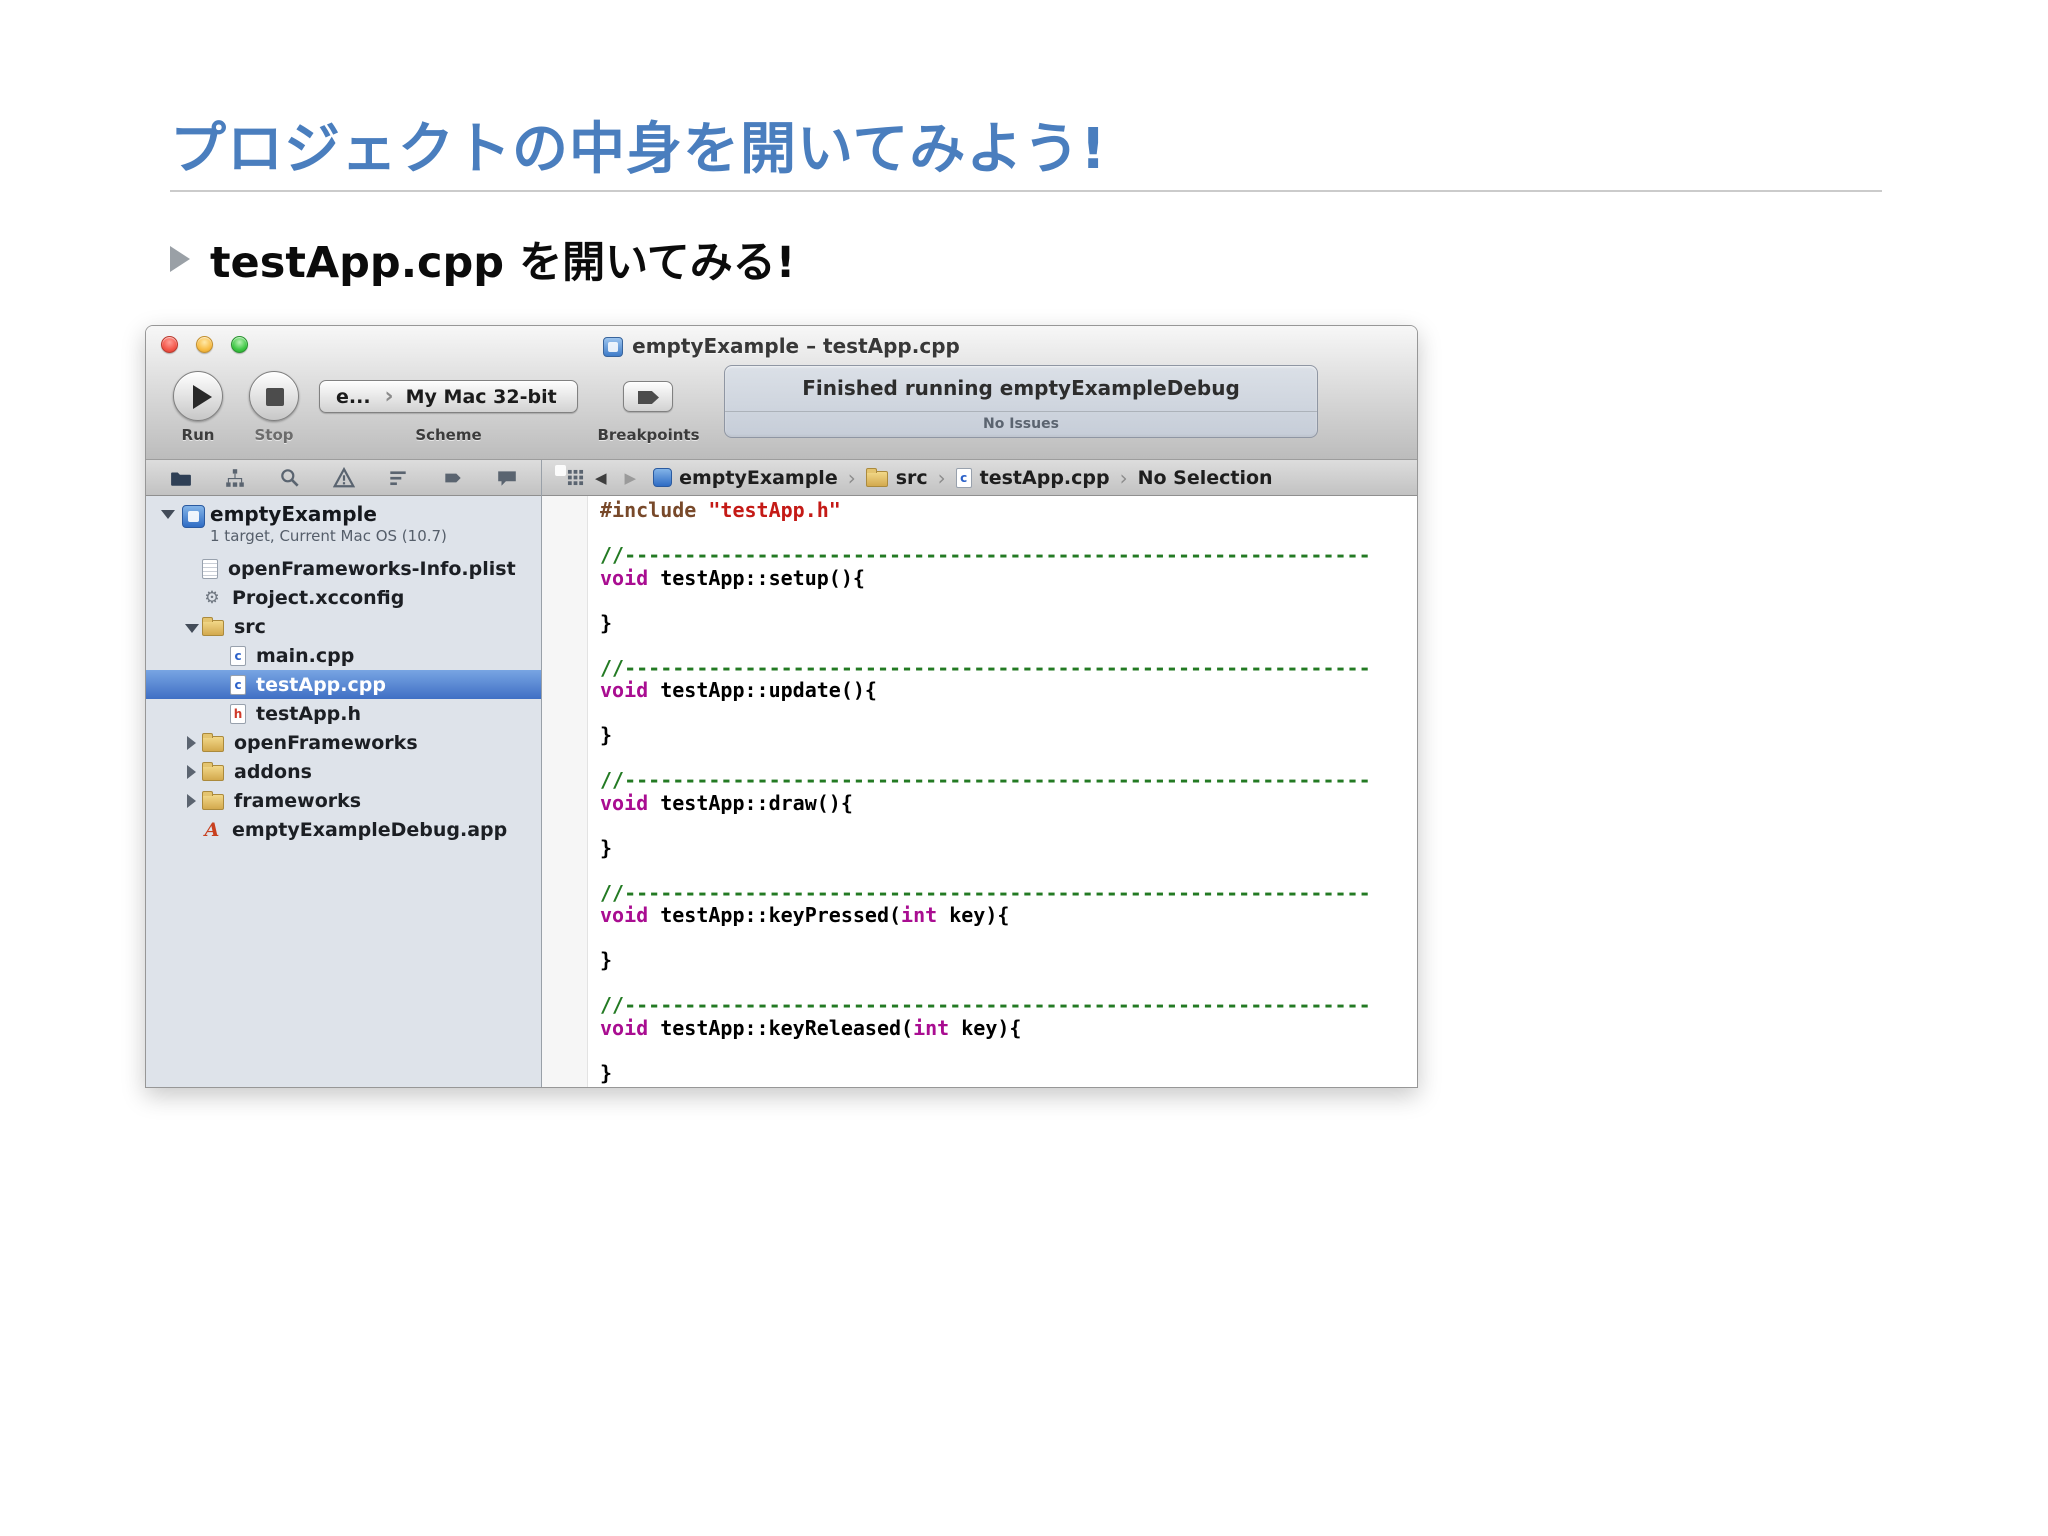 The height and width of the screenshot is (1536, 2048). What do you see at coordinates (343, 713) in the screenshot?
I see `sidebar-item: h testApp.h` at bounding box center [343, 713].